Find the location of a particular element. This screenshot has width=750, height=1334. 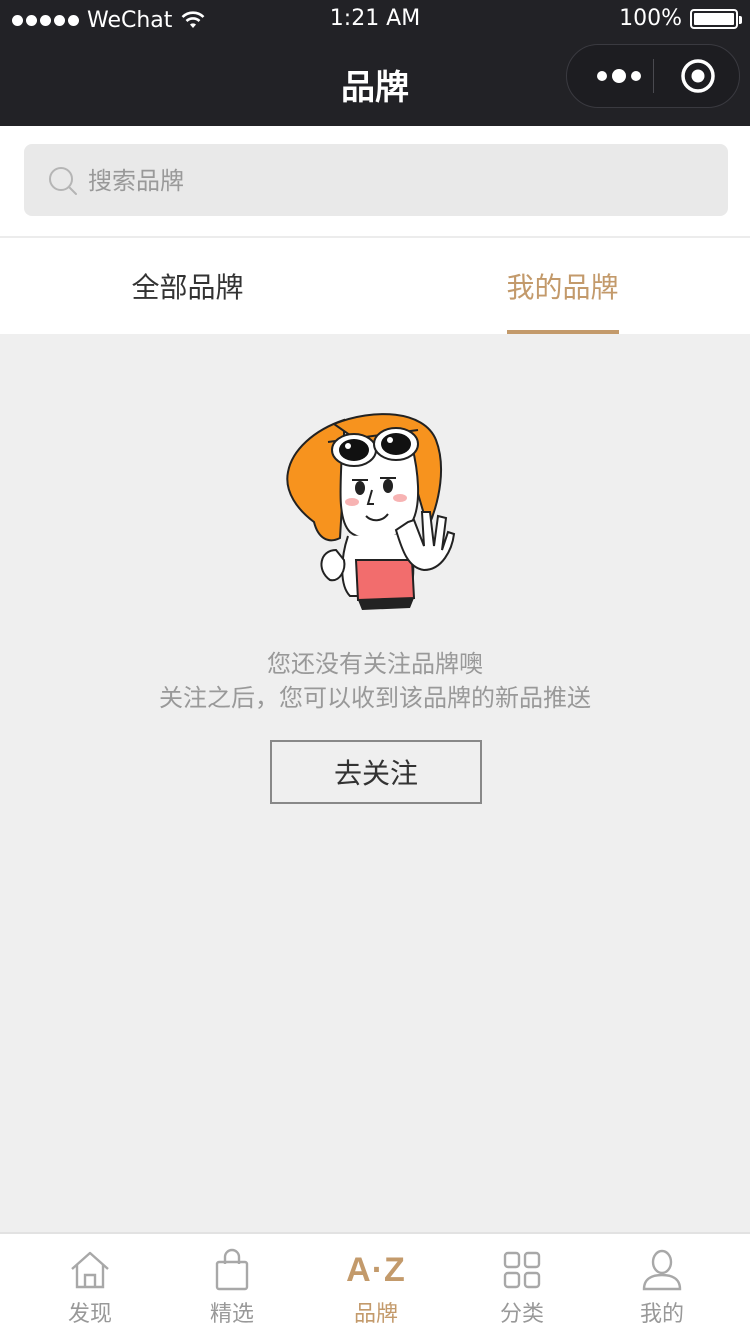

status-bar: WeChat 1:21 AM 100% is located at coordinates (375, 20).